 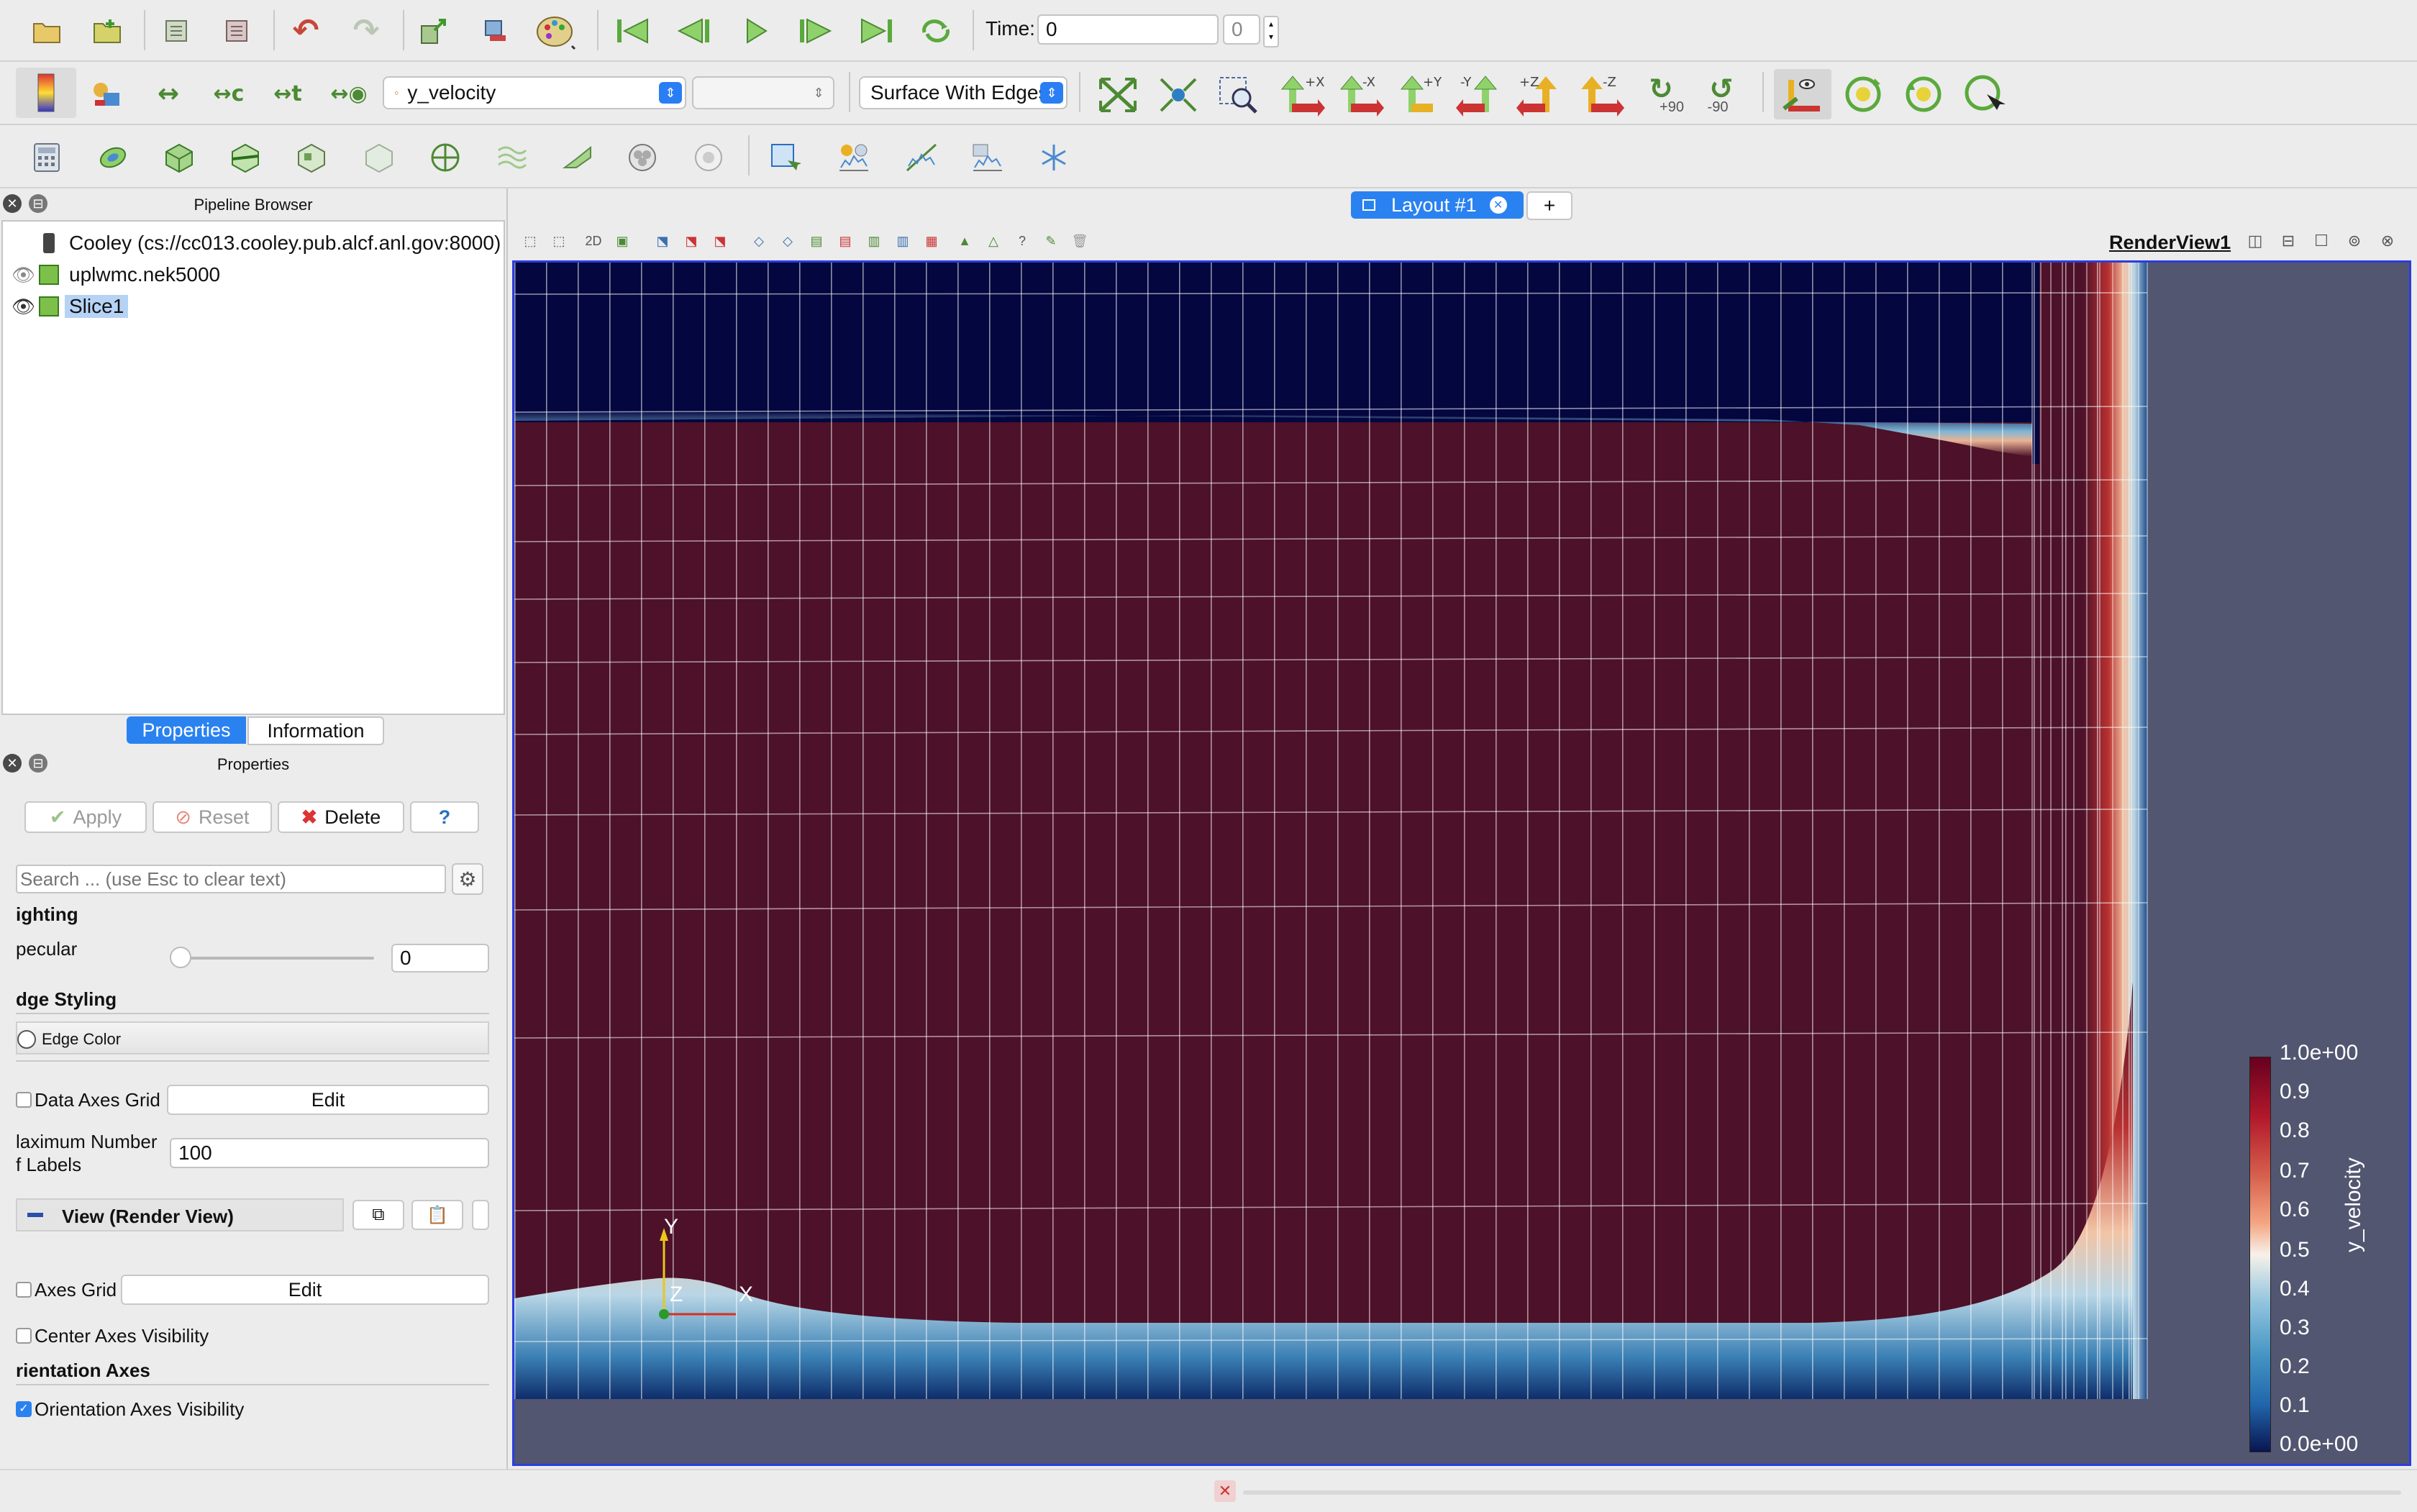 I want to click on pick-center-icon, so click(x=1983, y=94).